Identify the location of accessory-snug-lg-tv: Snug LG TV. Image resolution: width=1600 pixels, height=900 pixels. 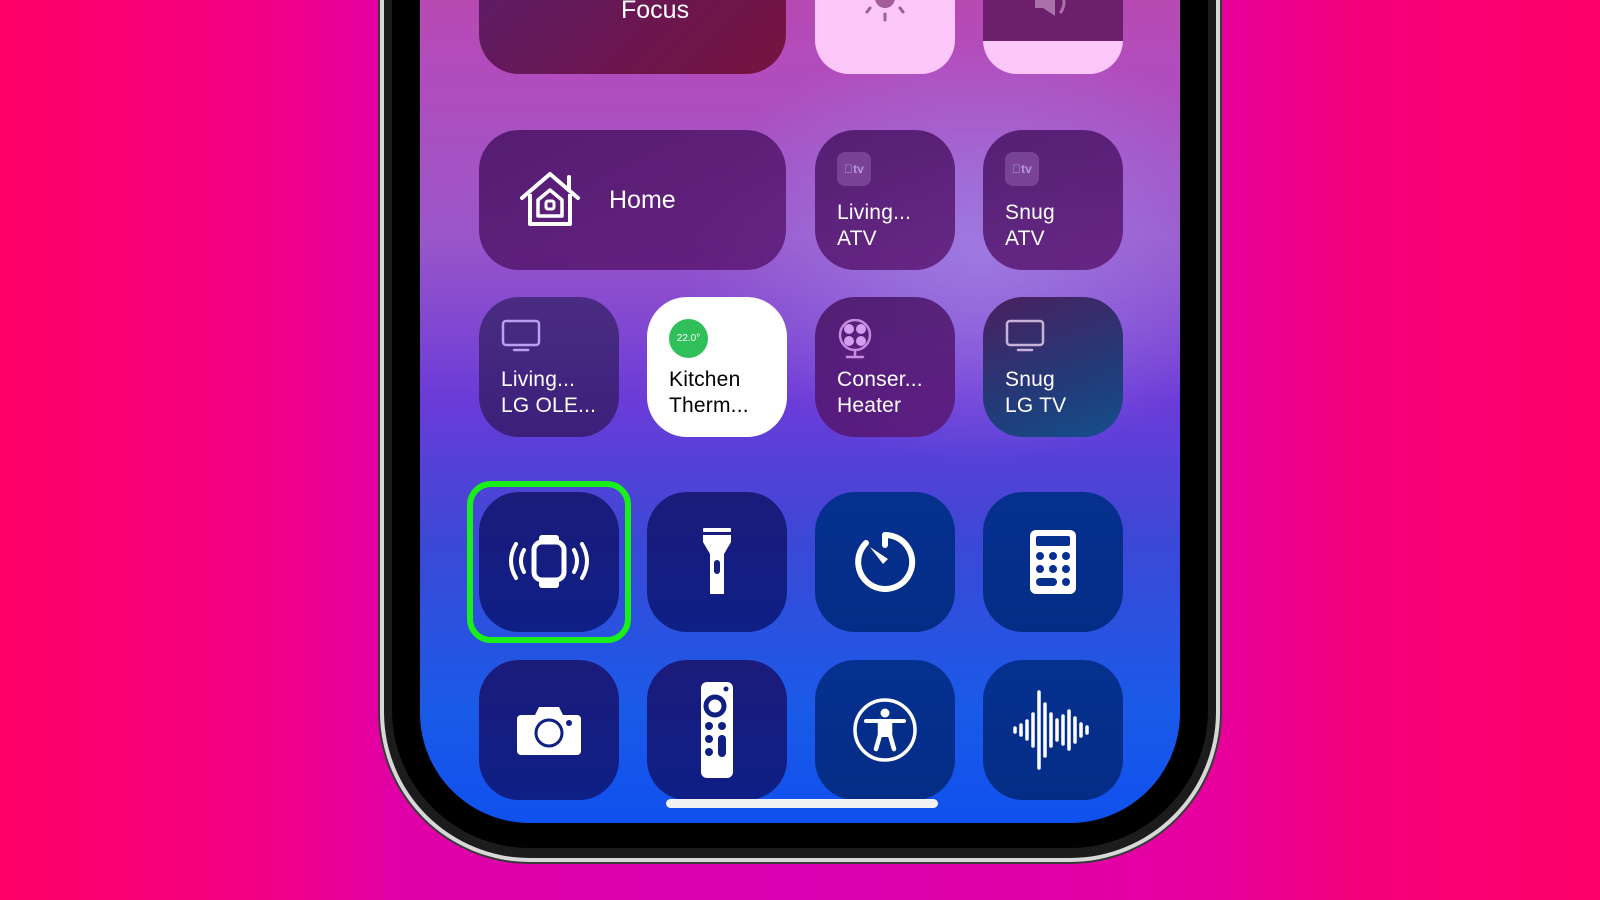
(1053, 367).